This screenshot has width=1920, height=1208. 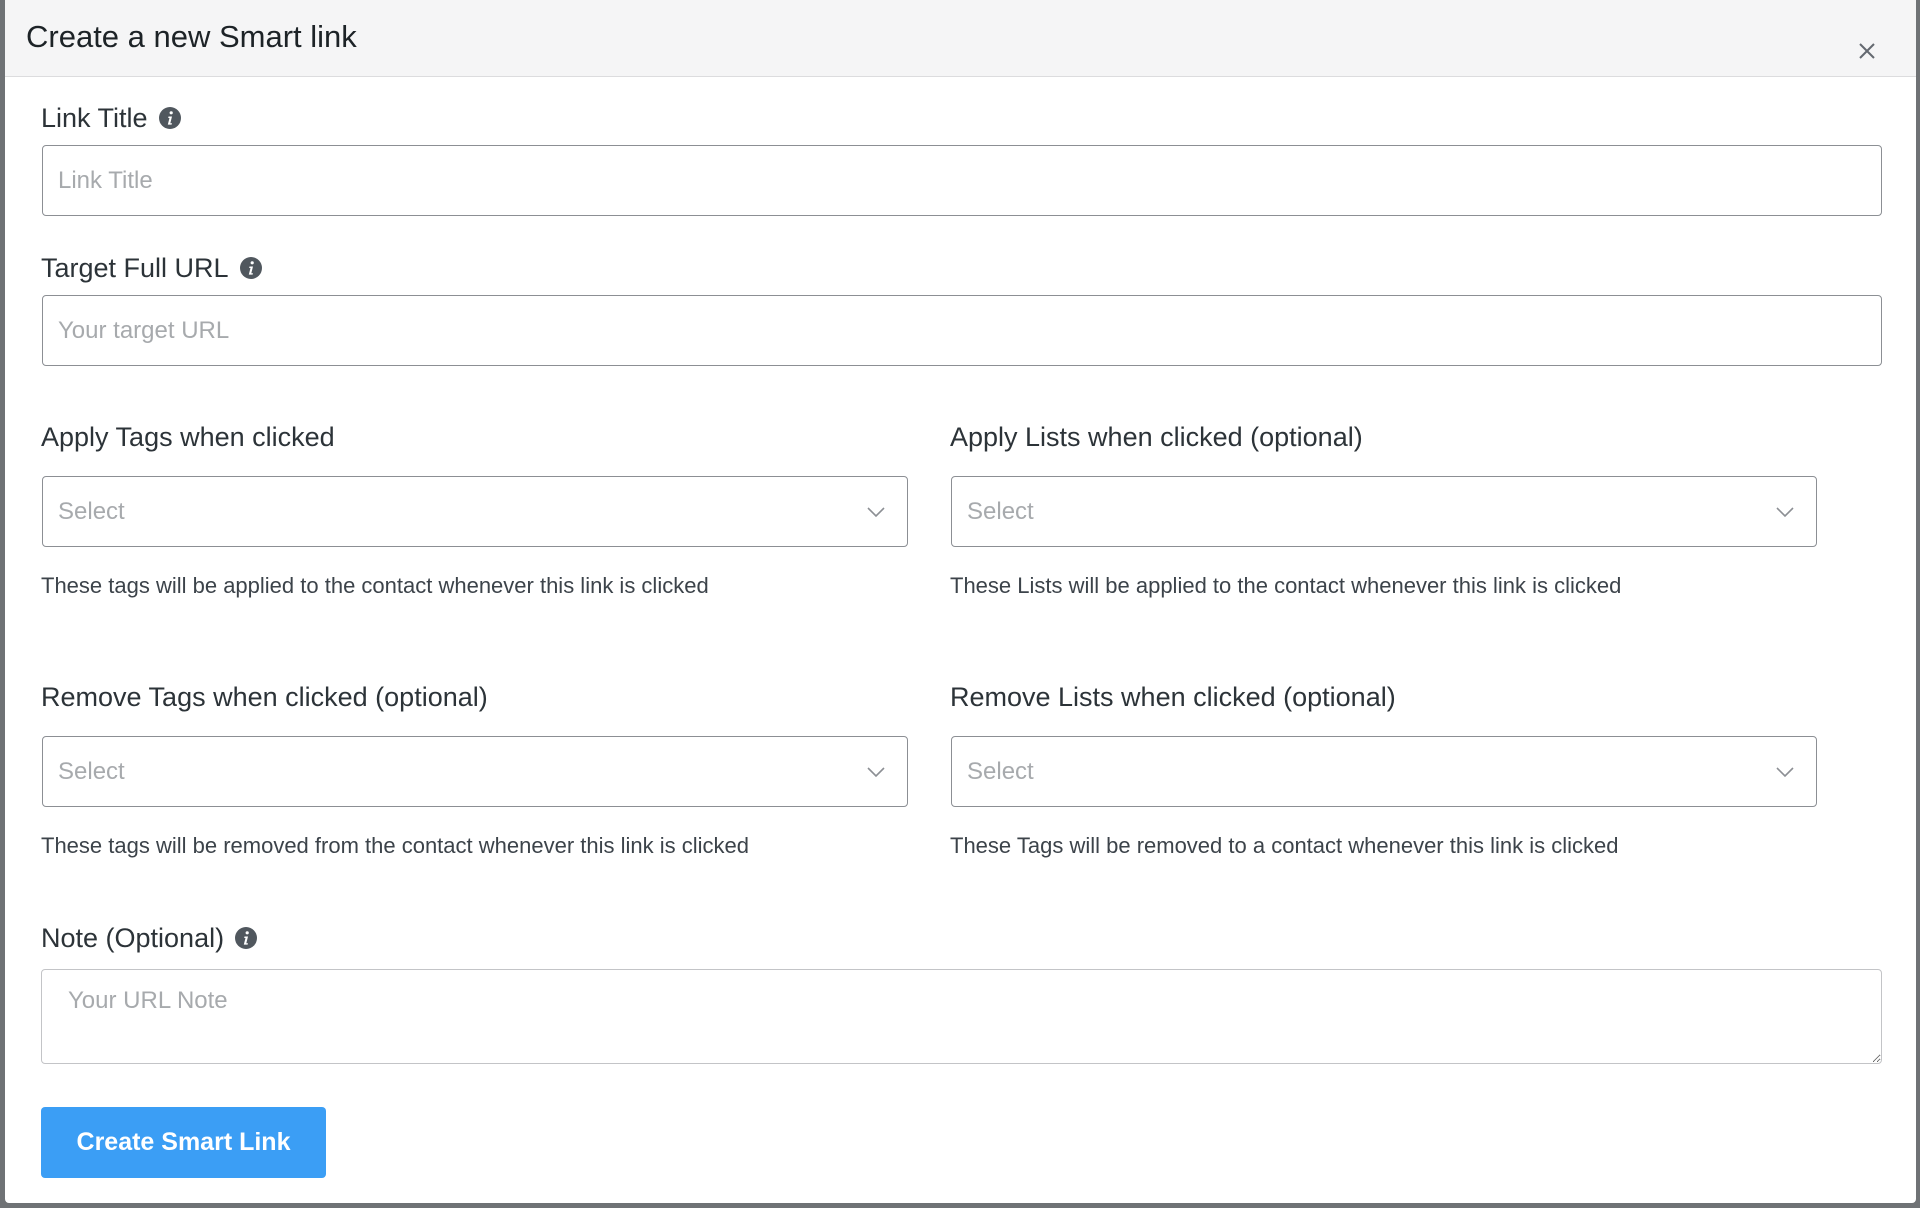 What do you see at coordinates (133, 938) in the screenshot?
I see `note-label-text: Note (Optional)` at bounding box center [133, 938].